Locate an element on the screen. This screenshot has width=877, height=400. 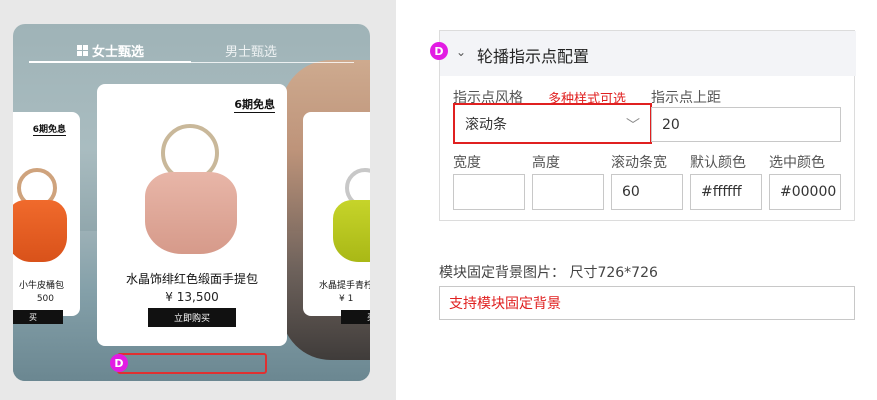
config-header: ⌄ 轮播指示点配置 is located at coordinates (648, 53).